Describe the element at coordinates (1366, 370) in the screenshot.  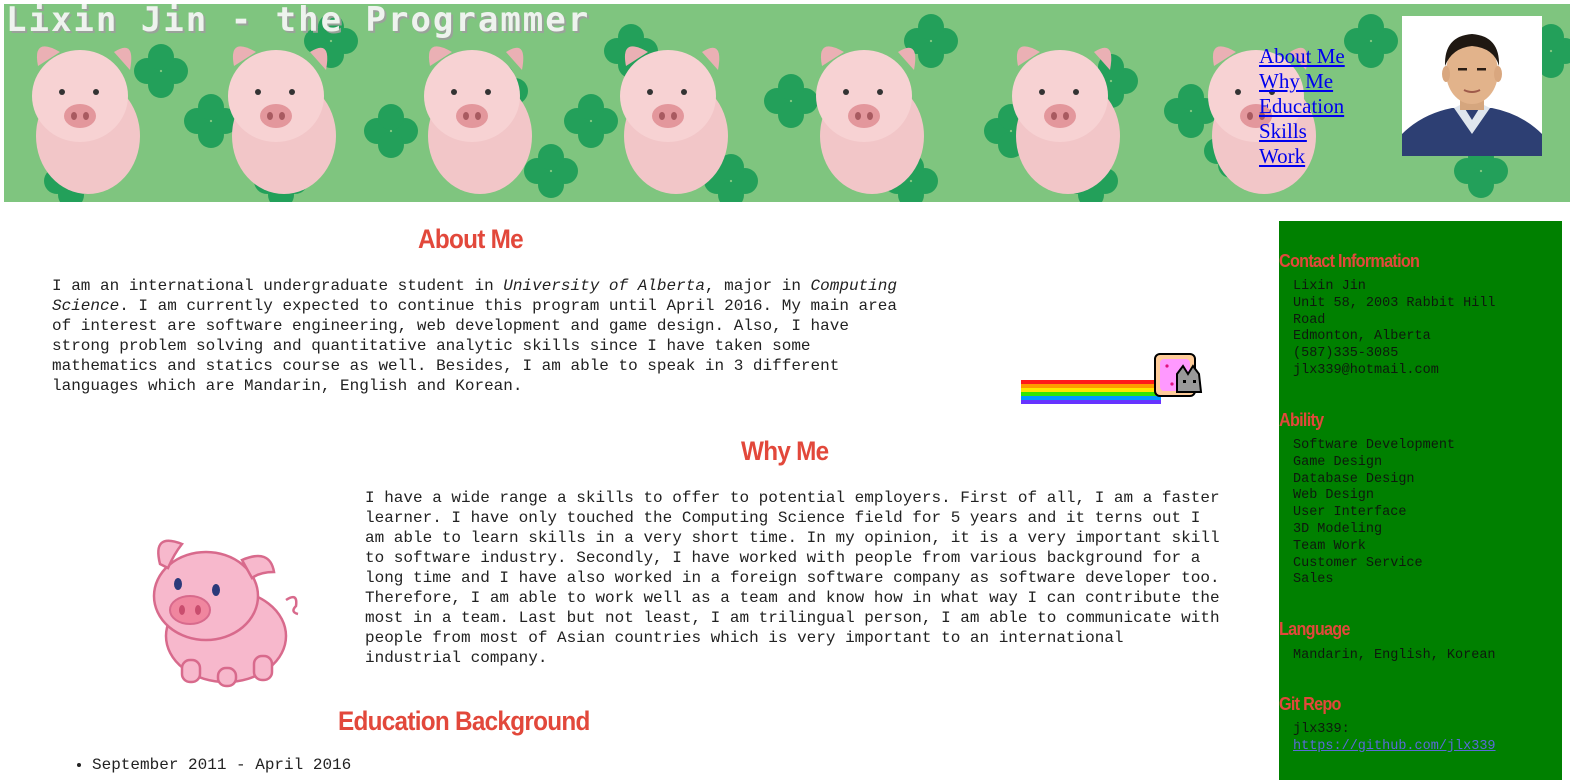
I see `contact-email: jlx339@hotmail.com` at that location.